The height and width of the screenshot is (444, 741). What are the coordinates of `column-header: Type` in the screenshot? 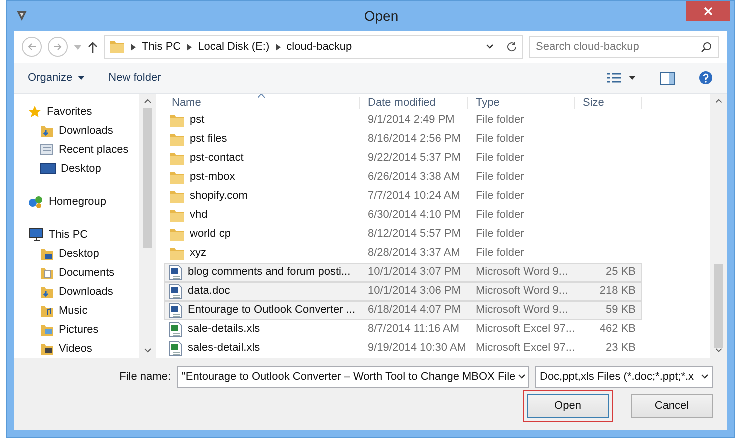 It's located at (521, 102).